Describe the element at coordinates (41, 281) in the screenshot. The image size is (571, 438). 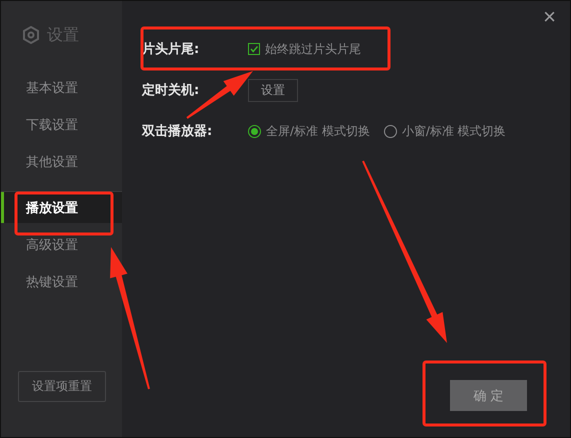
I see `sidebar-item: 热键设置` at that location.